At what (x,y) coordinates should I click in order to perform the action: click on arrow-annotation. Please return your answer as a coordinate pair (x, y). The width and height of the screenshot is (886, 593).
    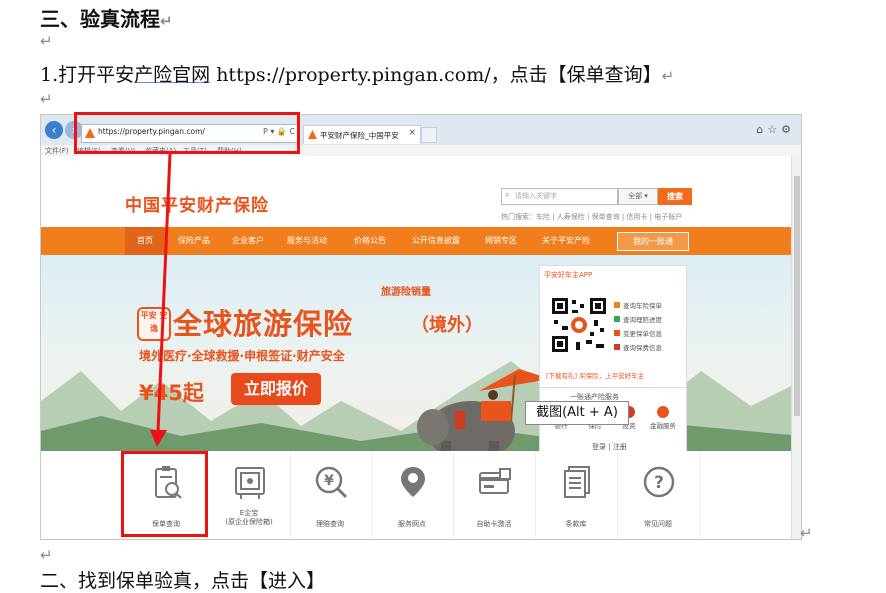
    Looking at the image, I should click on (161, 300).